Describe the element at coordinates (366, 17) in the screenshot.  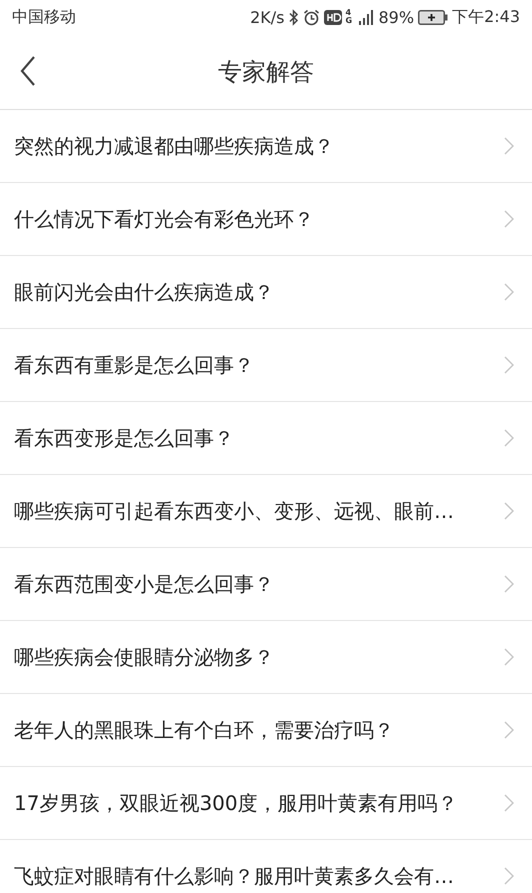
I see `signal-icon` at that location.